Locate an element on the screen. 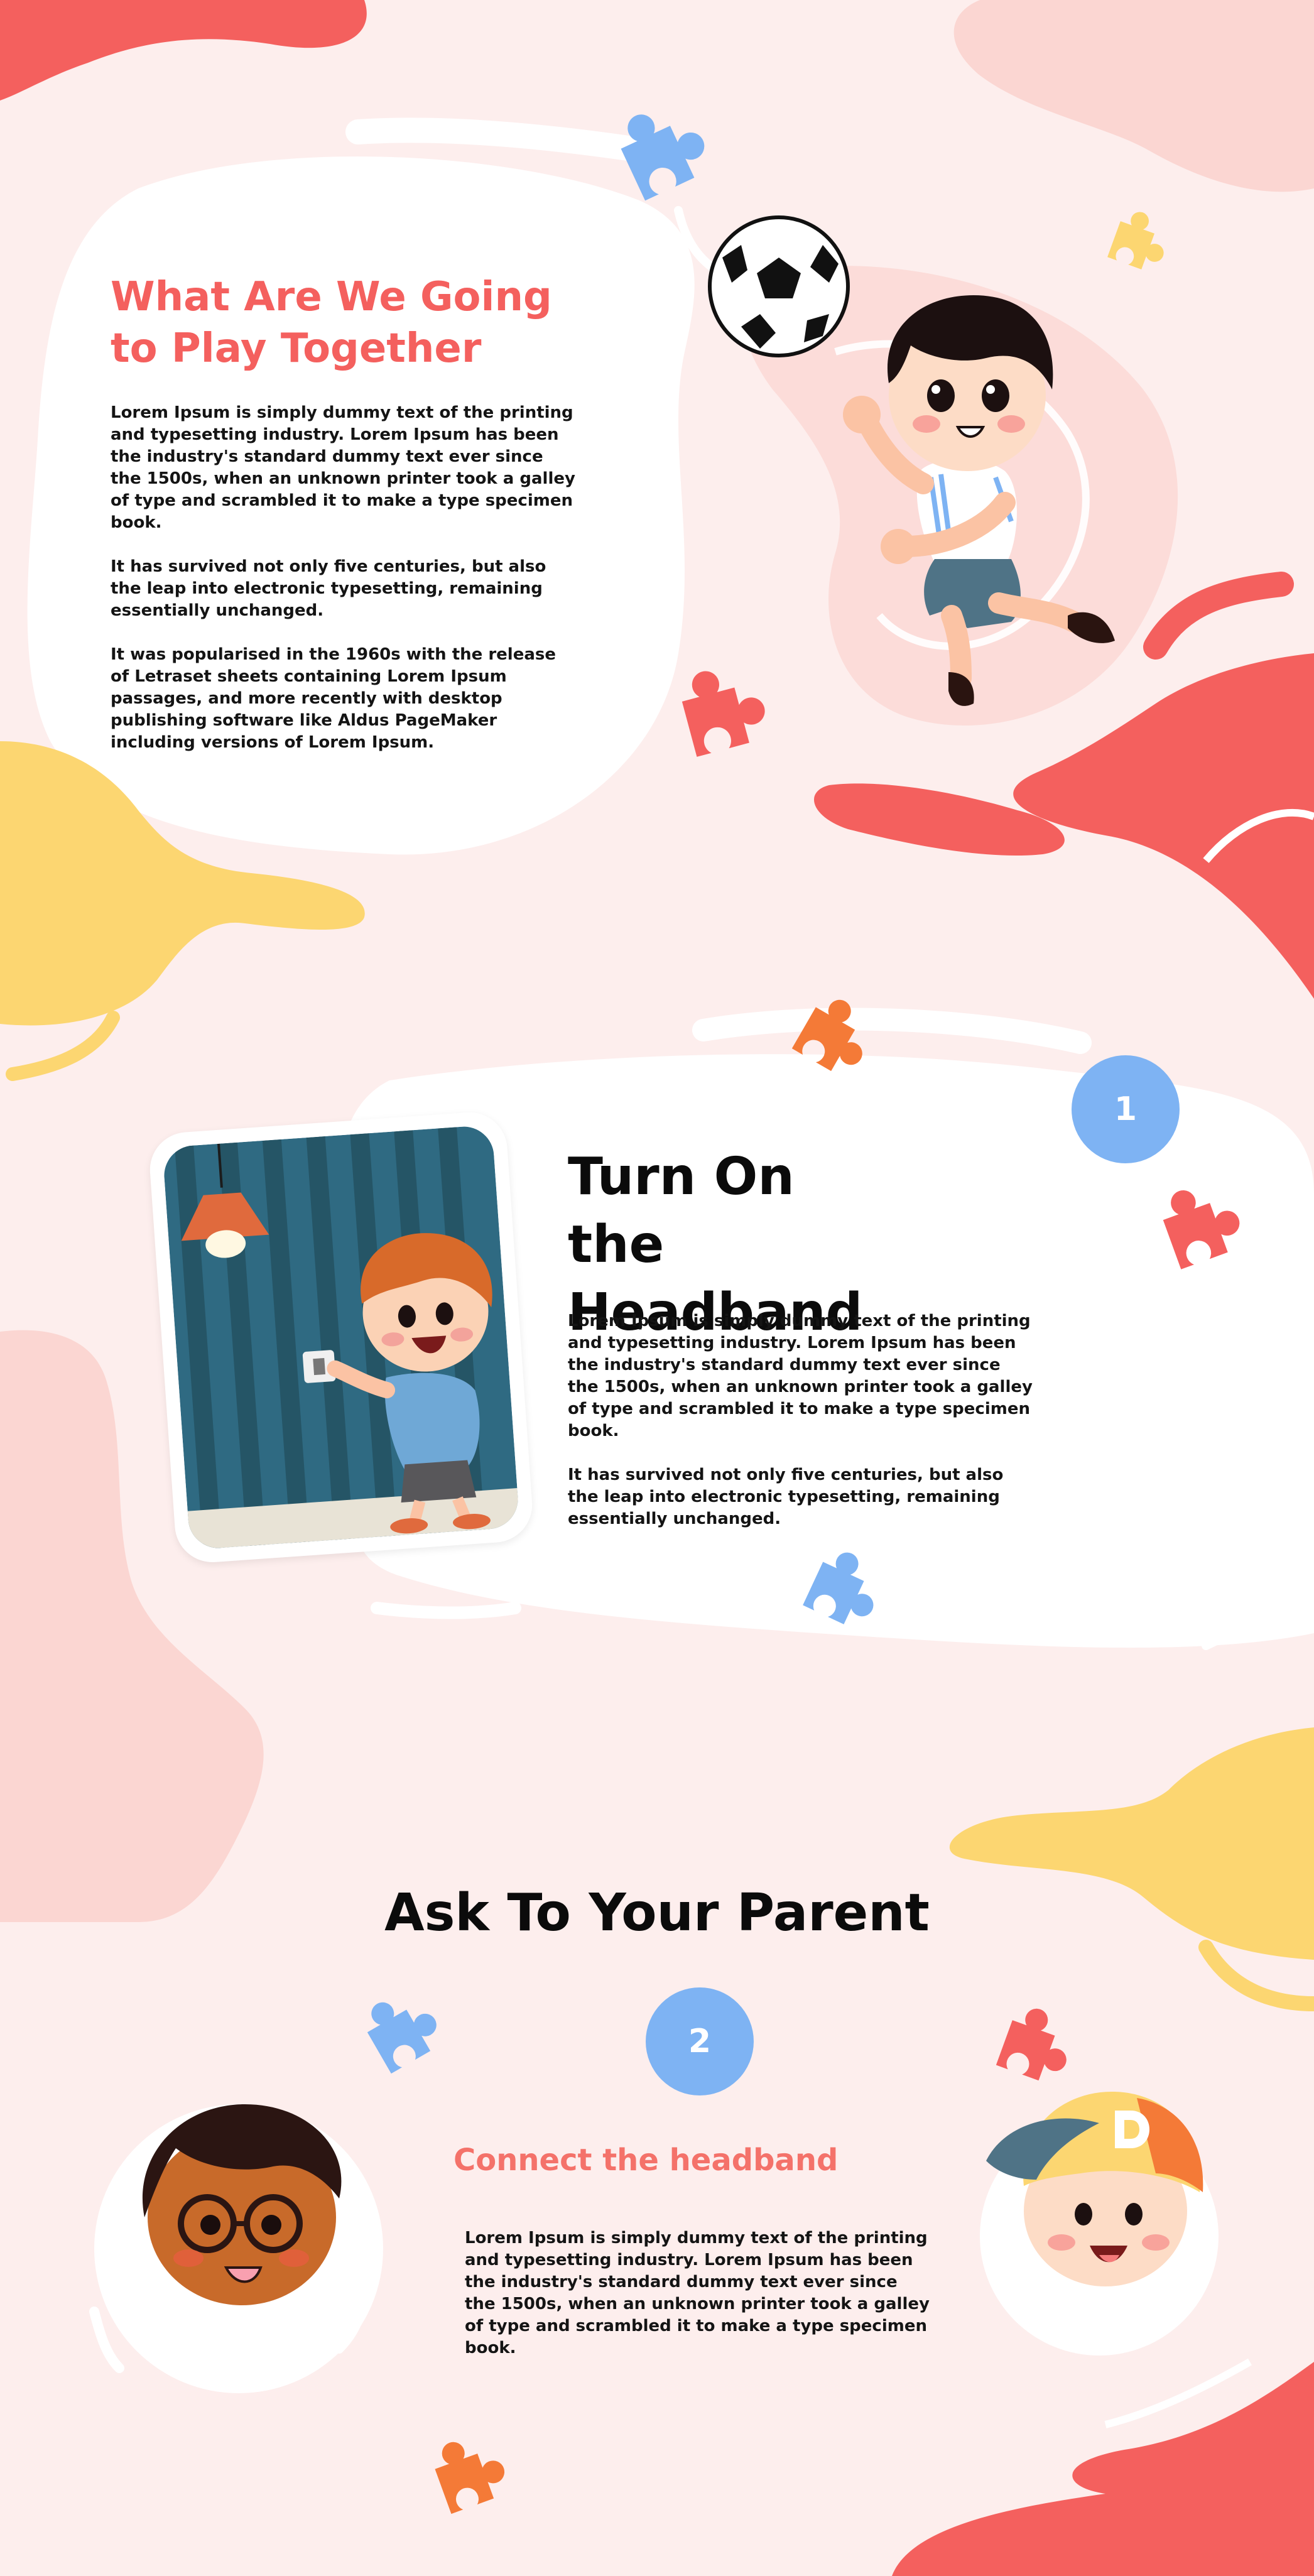 The width and height of the screenshot is (1314, 2576). soccer-ball-icon is located at coordinates (779, 286).